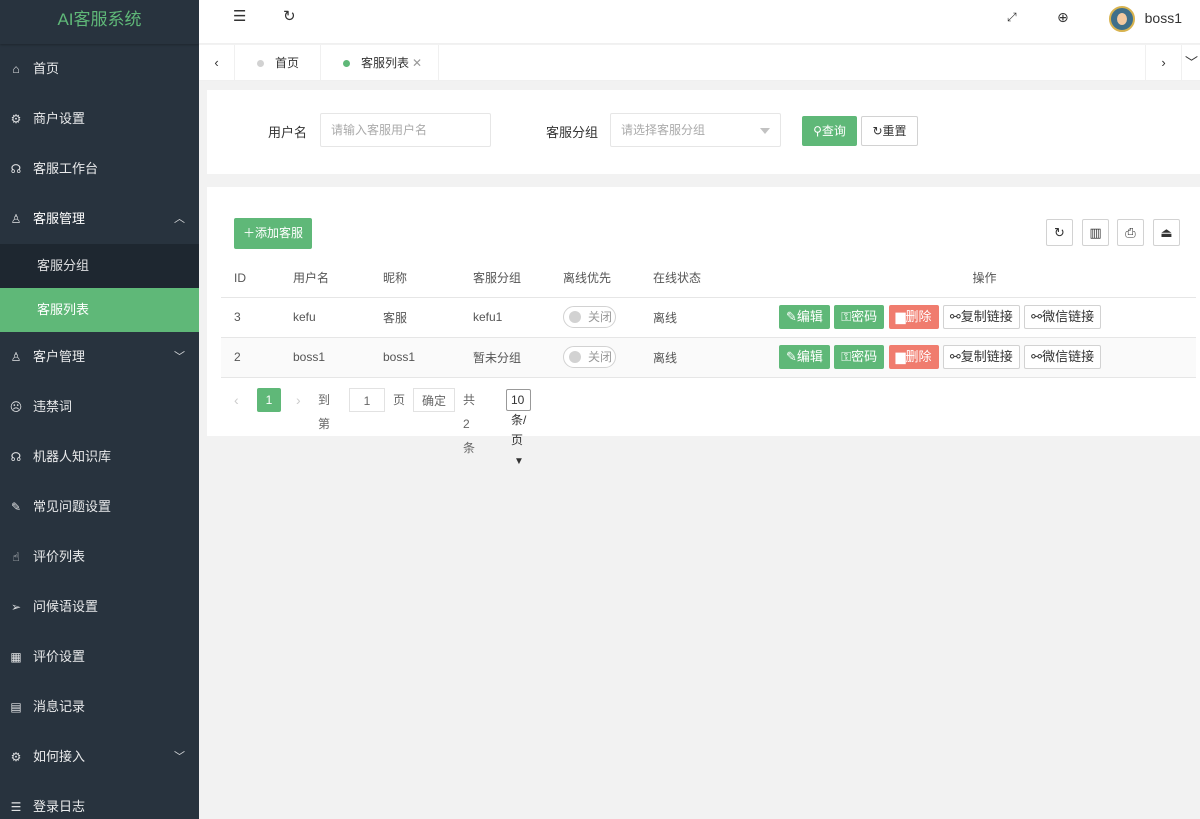  Describe the element at coordinates (434, 400) in the screenshot. I see `goto-confirm-button: 确定` at that location.